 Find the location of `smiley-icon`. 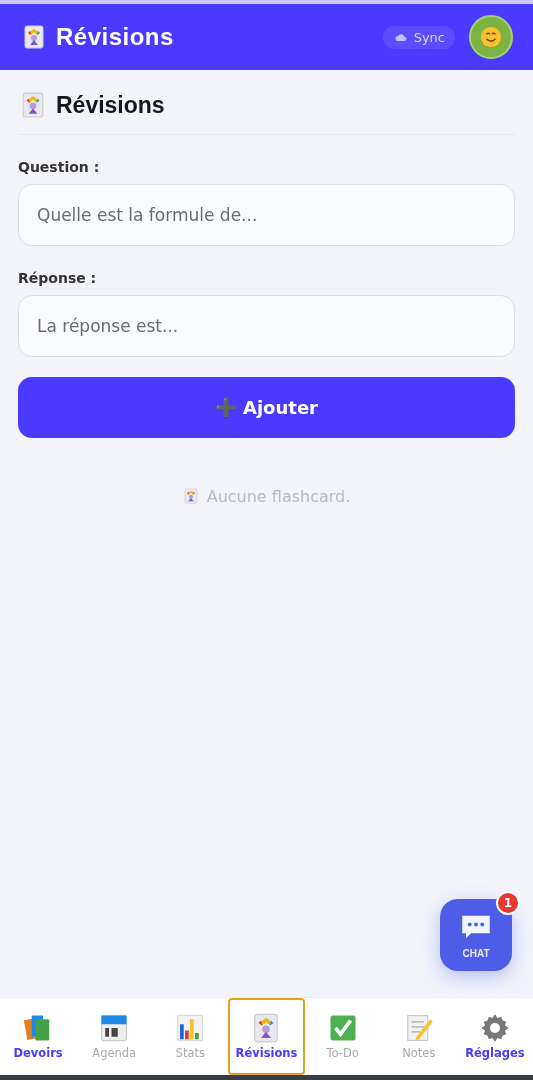

smiley-icon is located at coordinates (491, 37).